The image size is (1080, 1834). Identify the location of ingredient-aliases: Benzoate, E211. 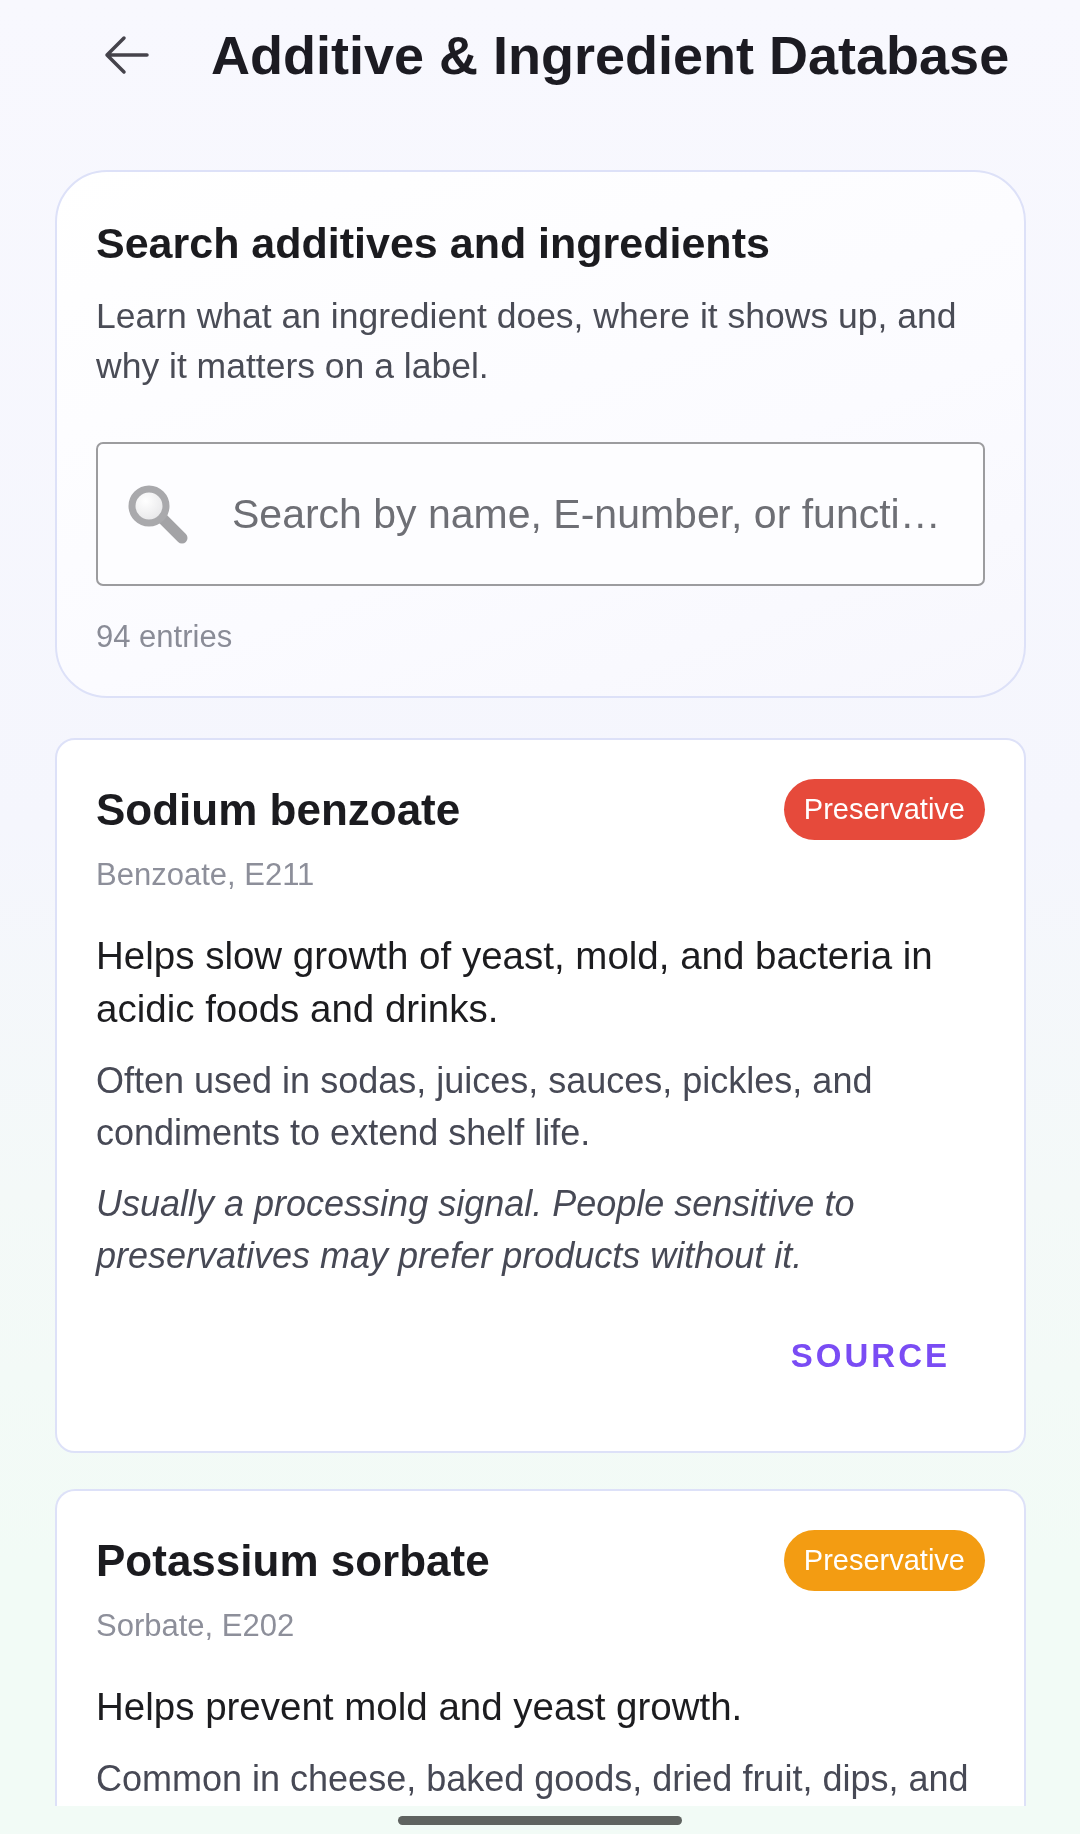
(206, 875).